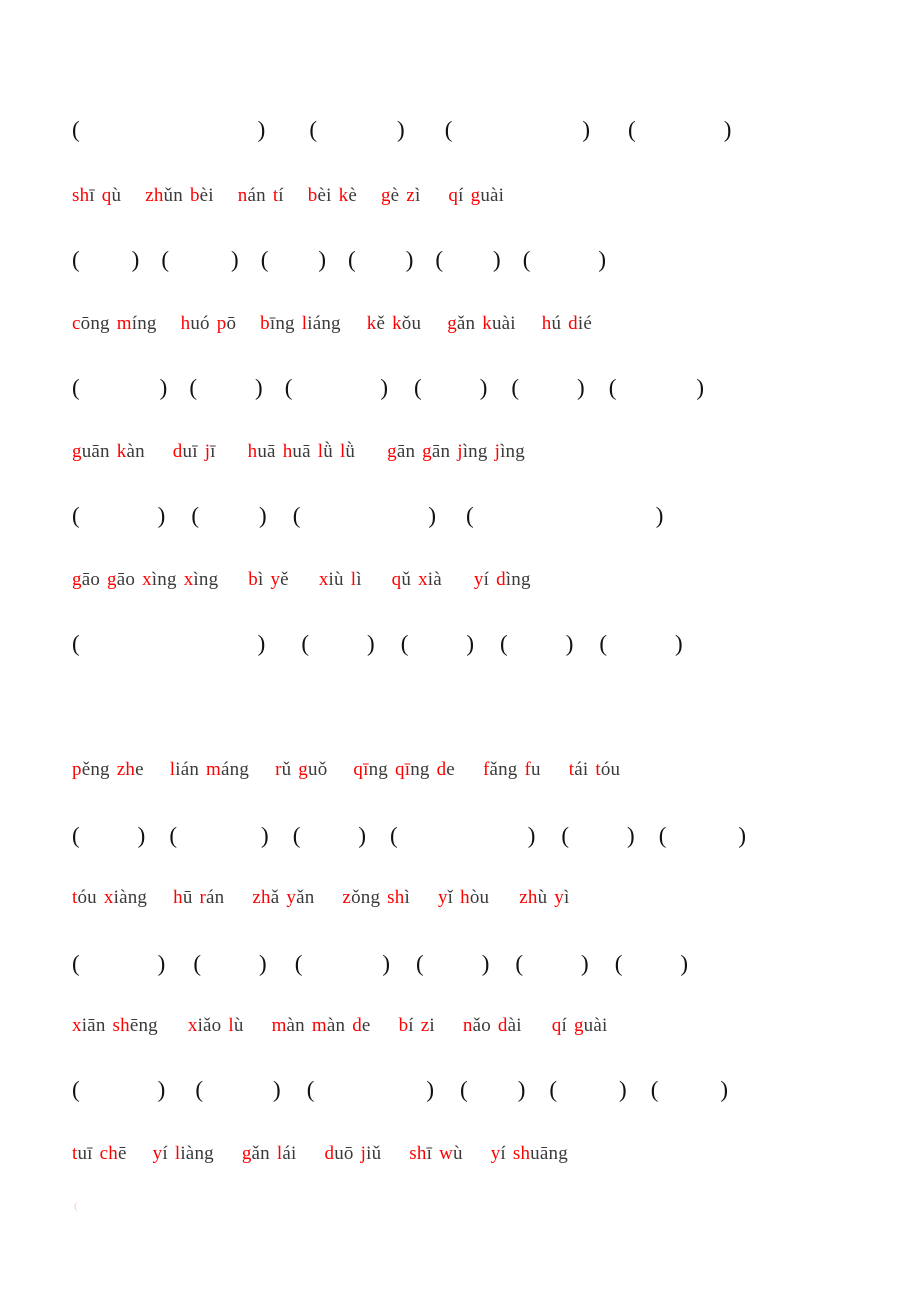 Image resolution: width=920 pixels, height=1302 pixels. Describe the element at coordinates (436, 451) in the screenshot. I see `pinyin-syllable: gān` at that location.